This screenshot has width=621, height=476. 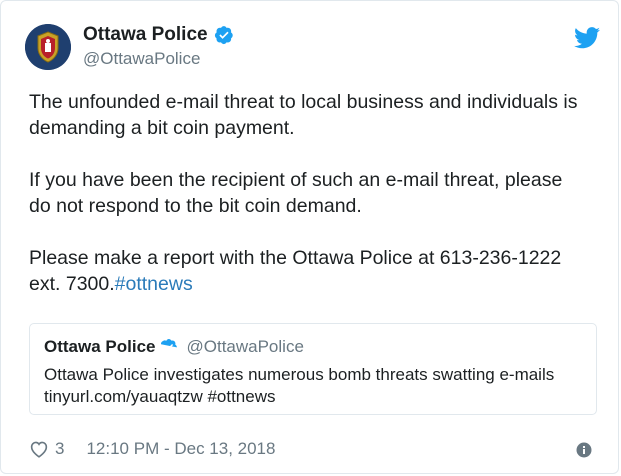 I want to click on tweet-footer: 3 12:10 PM - Dec 13, 2018, so click(x=152, y=449).